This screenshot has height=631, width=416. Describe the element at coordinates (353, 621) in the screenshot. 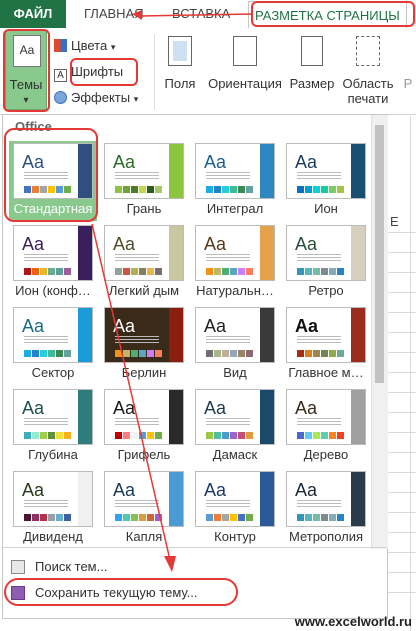

I see `watermark: www.excelworld.ru` at that location.